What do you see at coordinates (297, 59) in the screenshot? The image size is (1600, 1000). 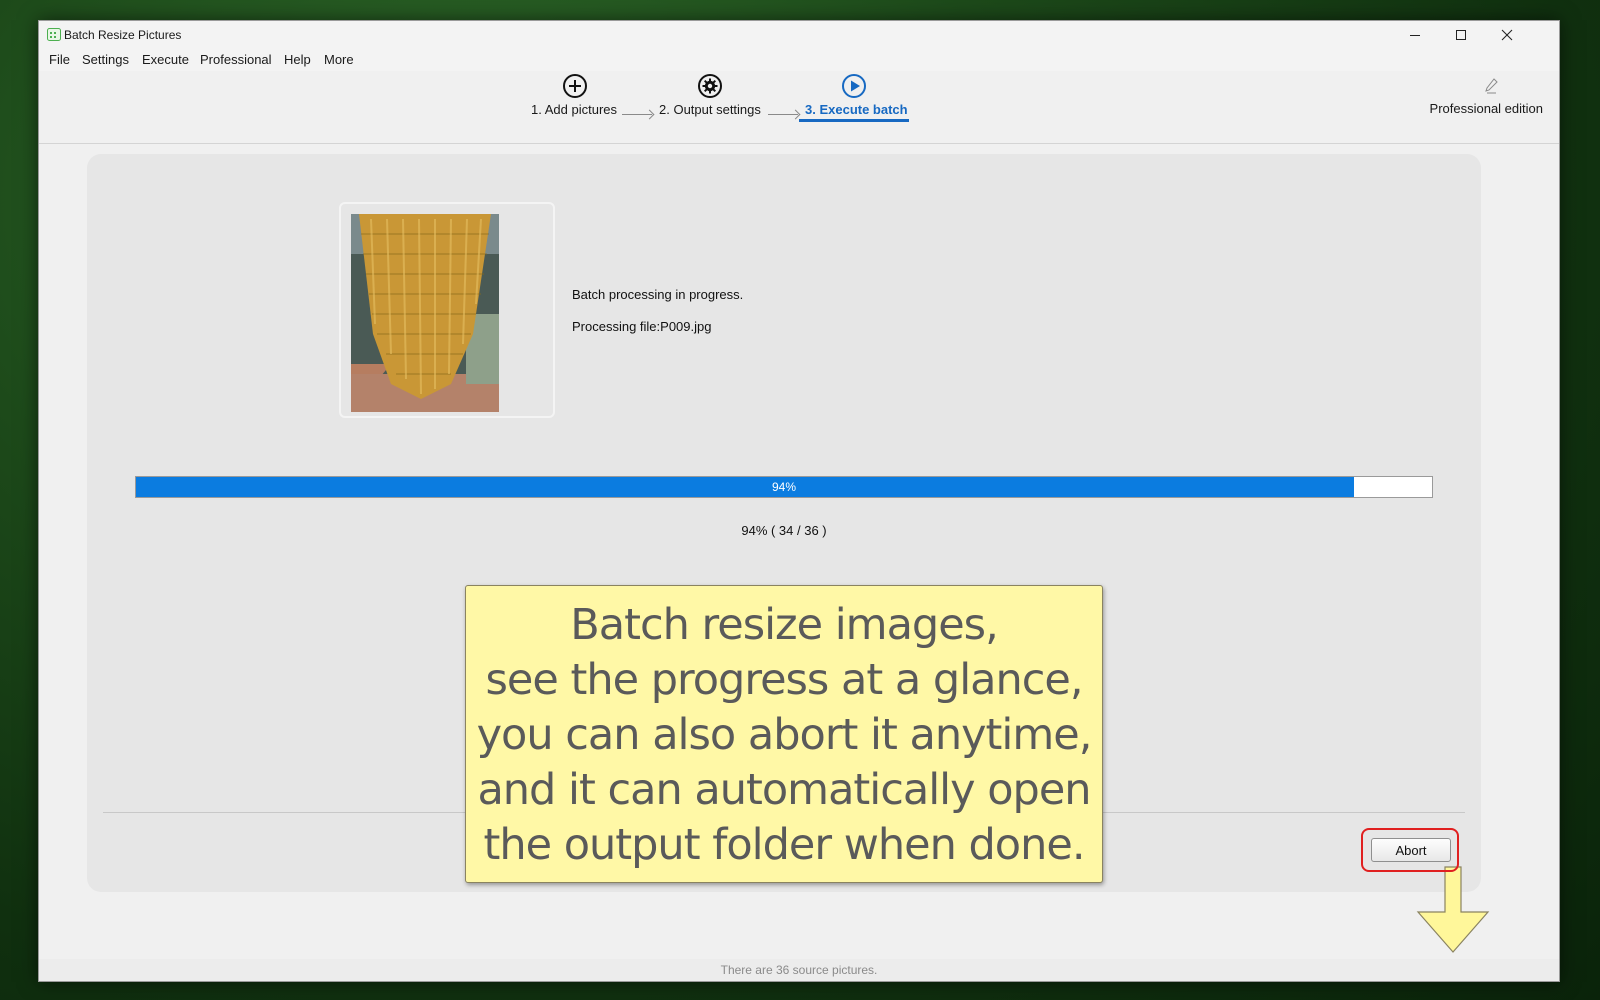 I see `menu-help: Help` at bounding box center [297, 59].